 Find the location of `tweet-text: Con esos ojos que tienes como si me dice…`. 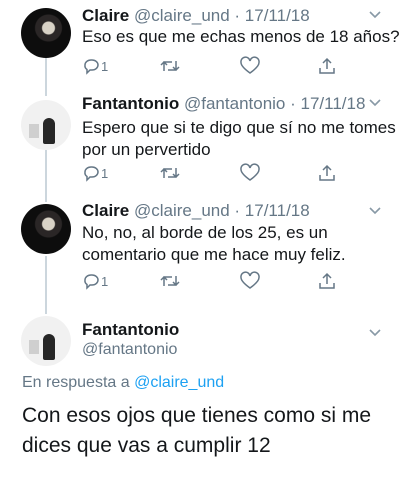

tweet-text: Con esos ojos que tienes como si me dice… is located at coordinates (207, 431).